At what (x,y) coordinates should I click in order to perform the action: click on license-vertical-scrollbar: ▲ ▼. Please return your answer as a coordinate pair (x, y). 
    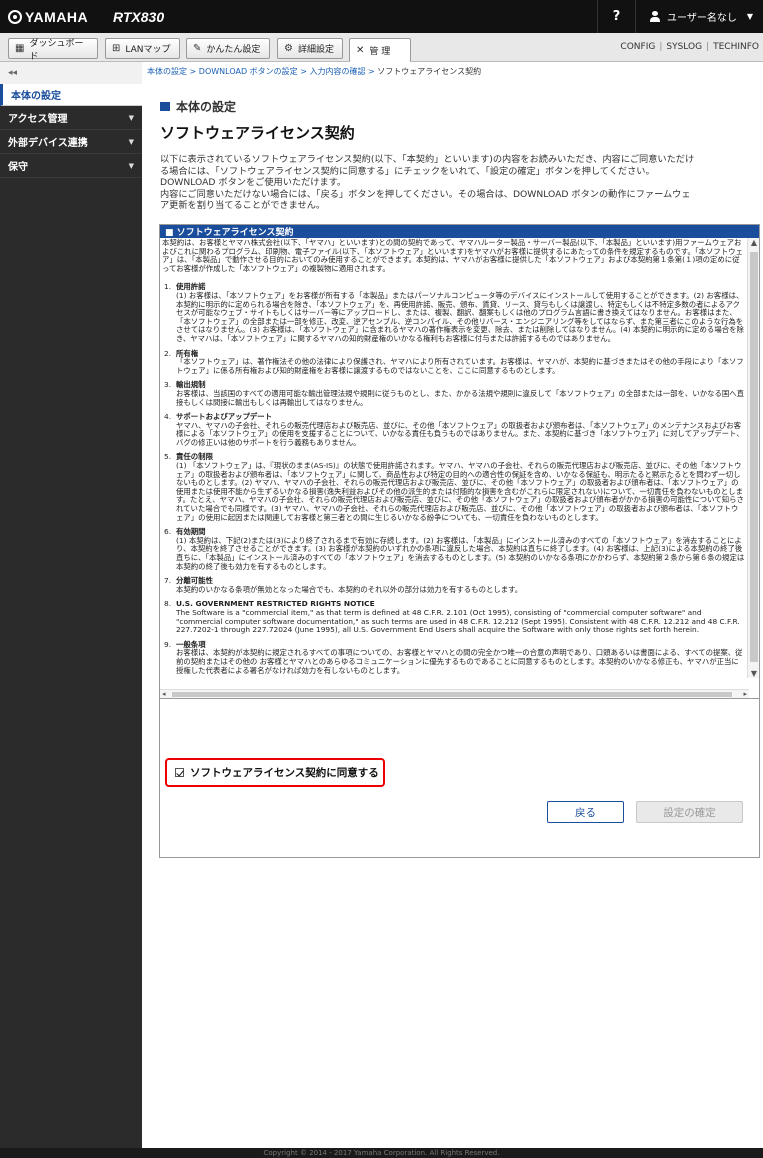
    Looking at the image, I should click on (753, 458).